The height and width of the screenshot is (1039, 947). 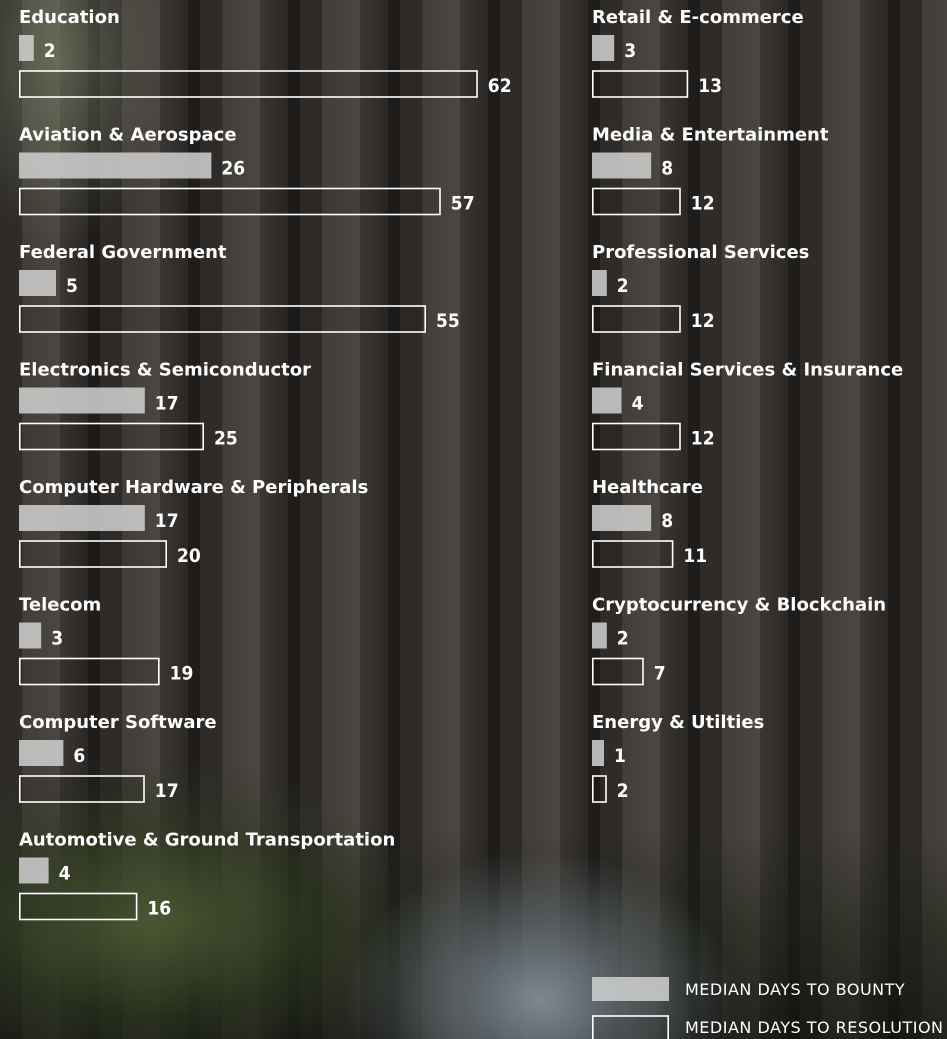 What do you see at coordinates (463, 204) in the screenshot?
I see `resolution-value-label: 57` at bounding box center [463, 204].